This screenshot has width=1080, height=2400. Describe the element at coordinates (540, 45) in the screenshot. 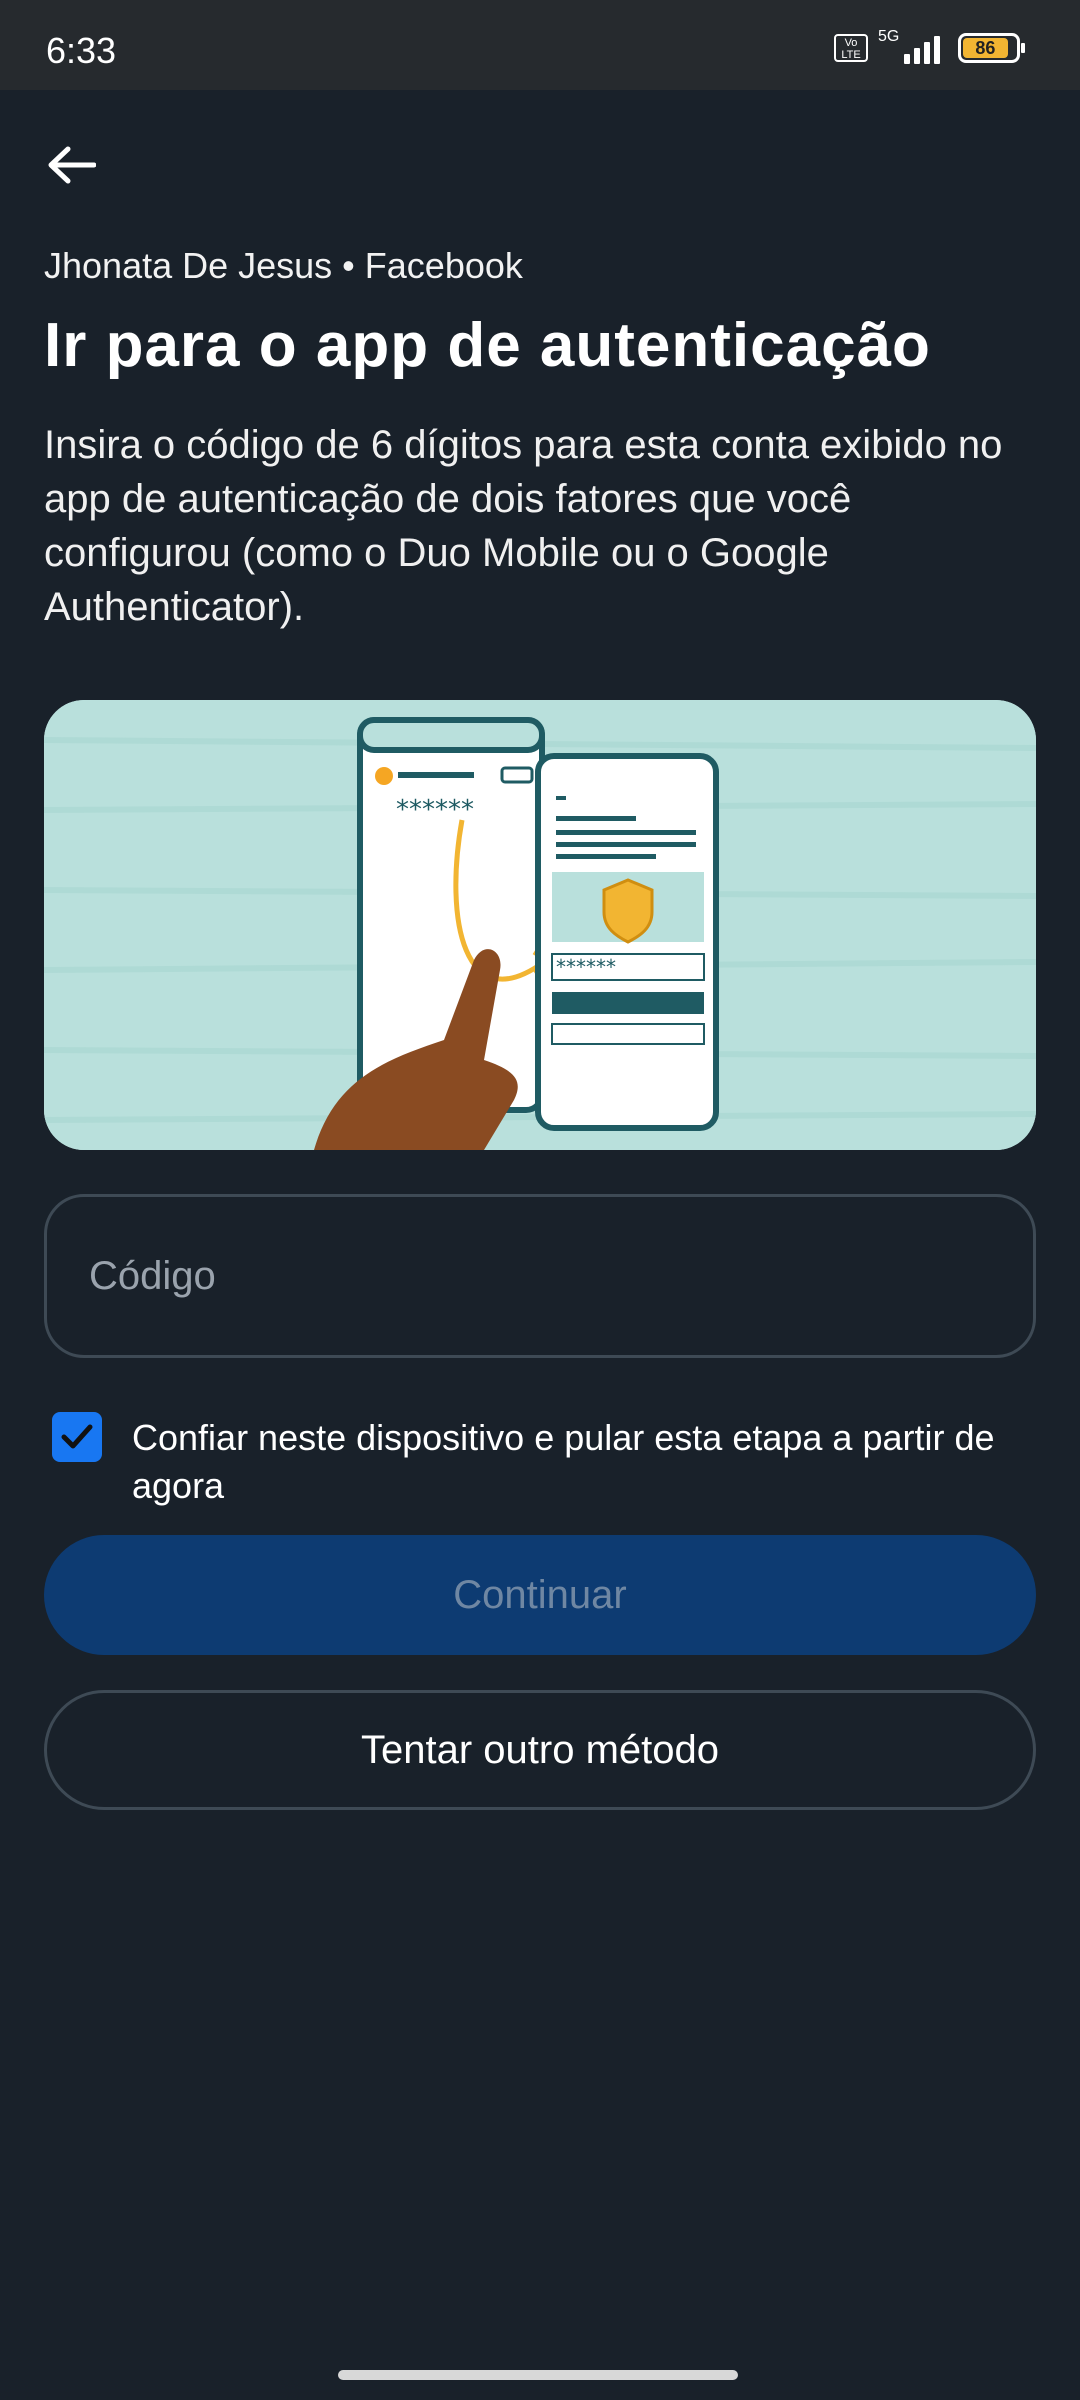

I see `status-bar: 6:33 Vo LTE 5G 86` at that location.